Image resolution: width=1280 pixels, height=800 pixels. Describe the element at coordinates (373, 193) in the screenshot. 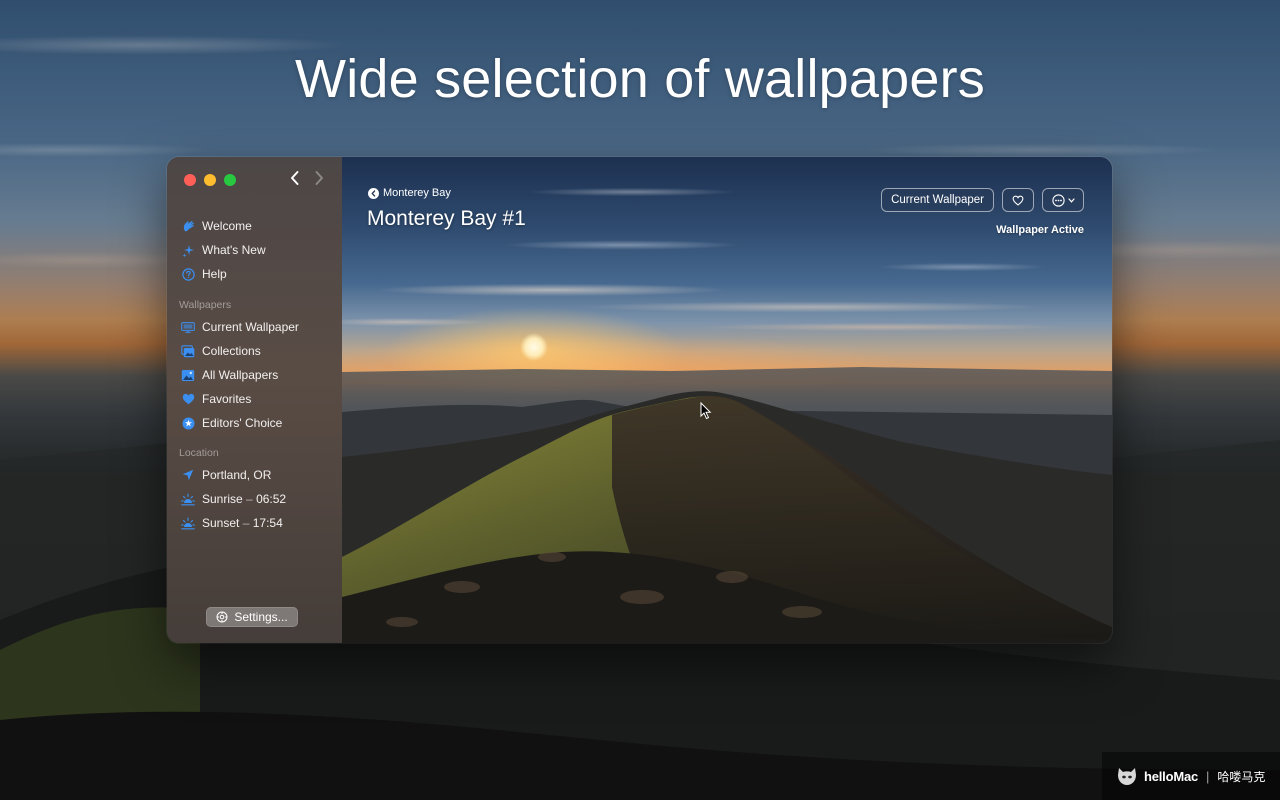

I see `chevron-left-circle-icon` at that location.